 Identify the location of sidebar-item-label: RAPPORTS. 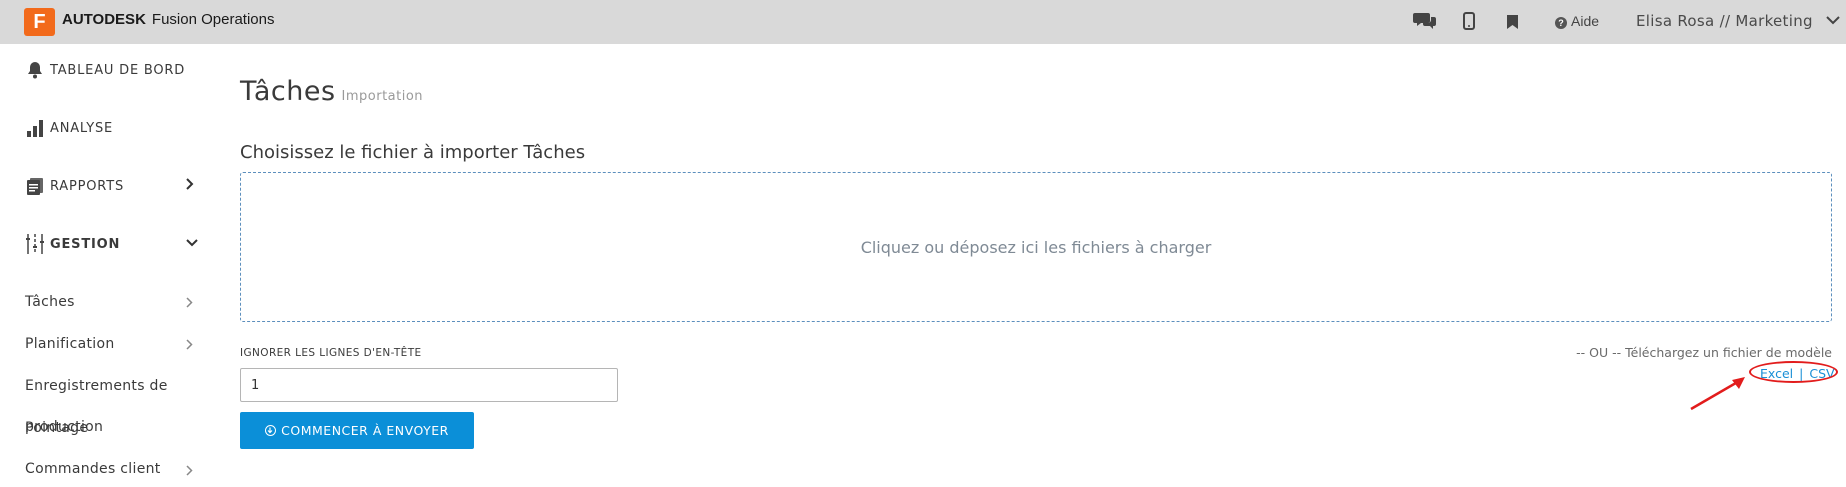
(87, 186).